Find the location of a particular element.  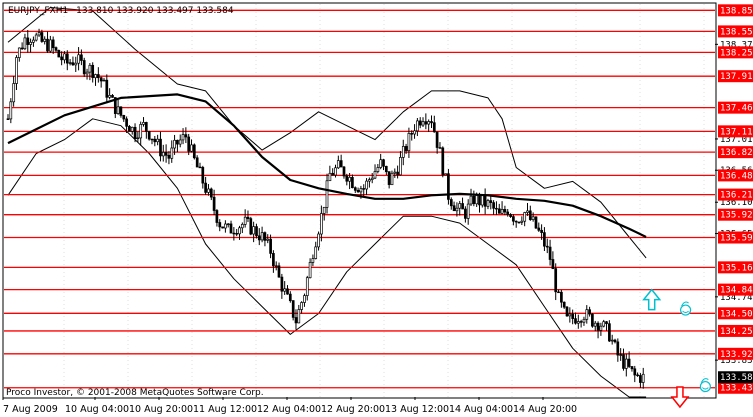

x-tick-label: 12 Aug 04:00 is located at coordinates (289, 409).